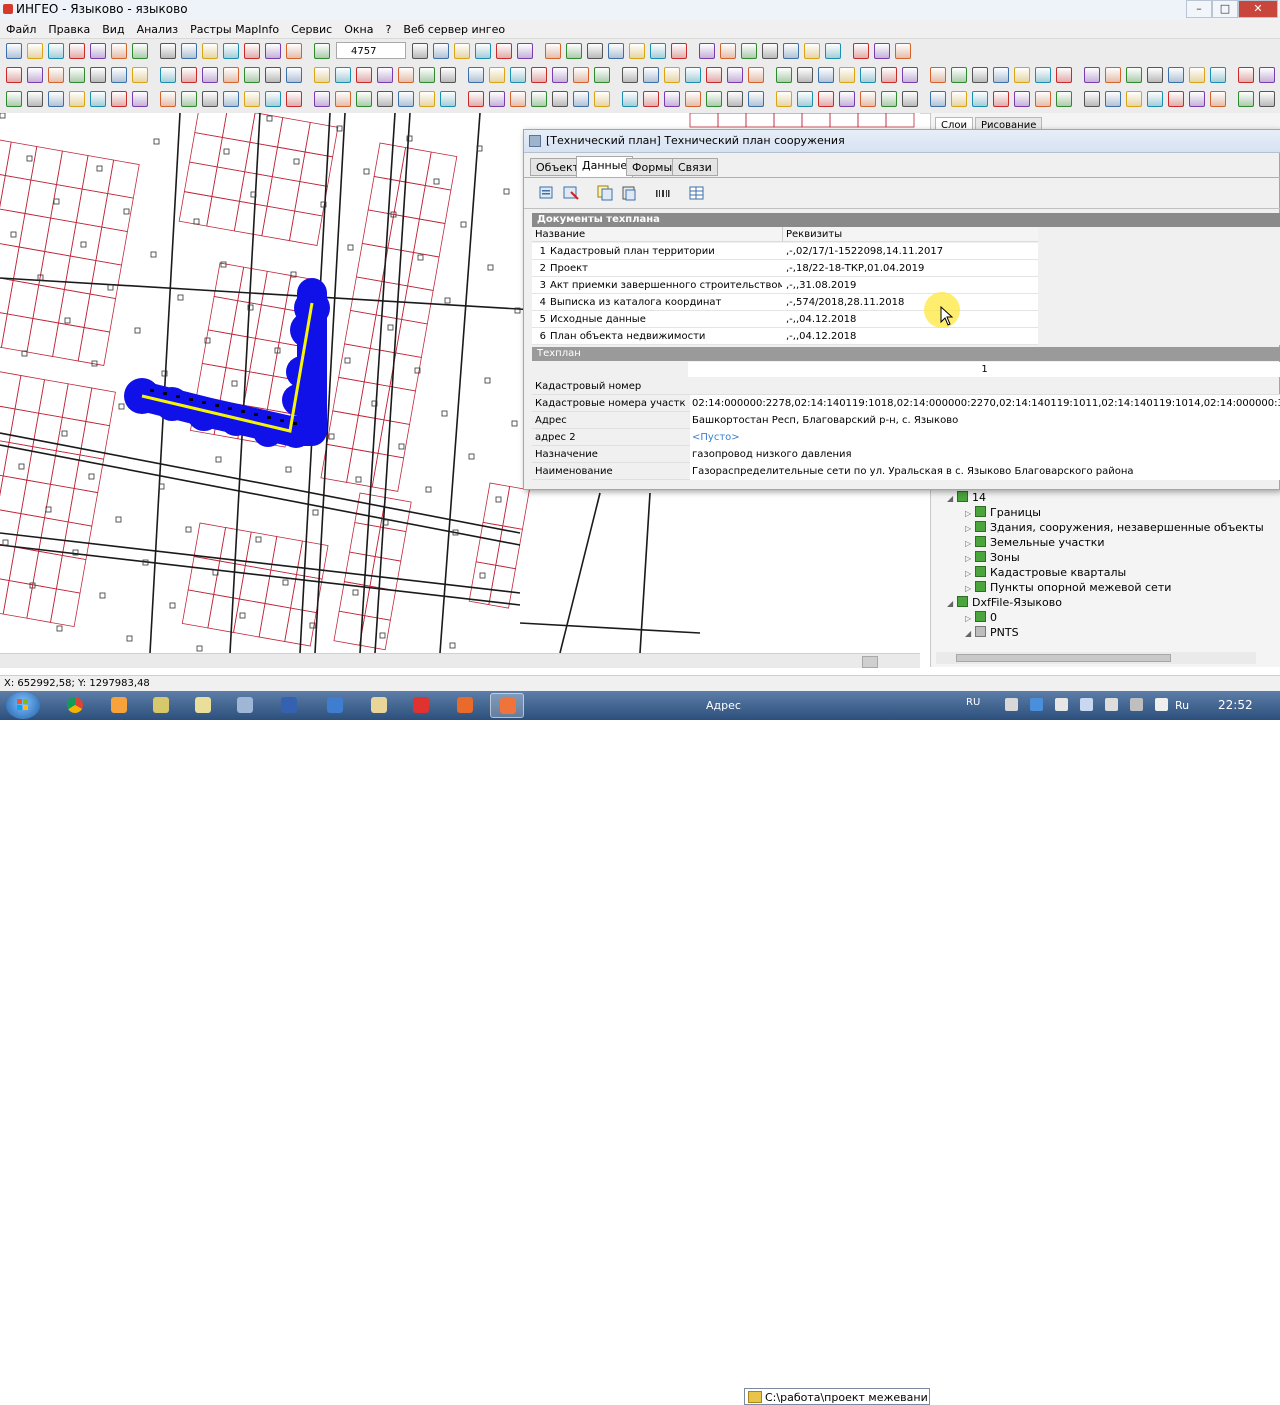 The height and width of the screenshot is (1405, 1280). I want to click on property-value: газопровод низкого давления, so click(985, 454).